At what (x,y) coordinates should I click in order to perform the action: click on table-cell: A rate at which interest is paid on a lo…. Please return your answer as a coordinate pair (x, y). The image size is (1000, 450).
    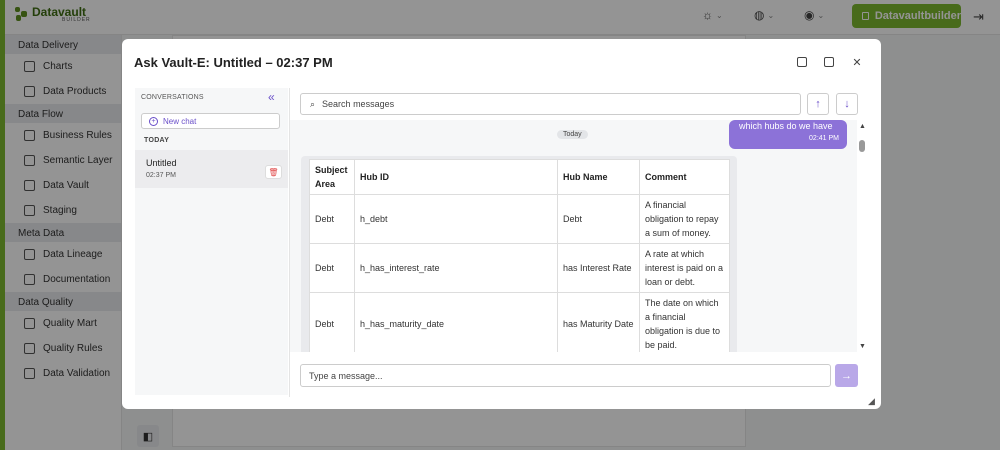
    Looking at the image, I should click on (684, 268).